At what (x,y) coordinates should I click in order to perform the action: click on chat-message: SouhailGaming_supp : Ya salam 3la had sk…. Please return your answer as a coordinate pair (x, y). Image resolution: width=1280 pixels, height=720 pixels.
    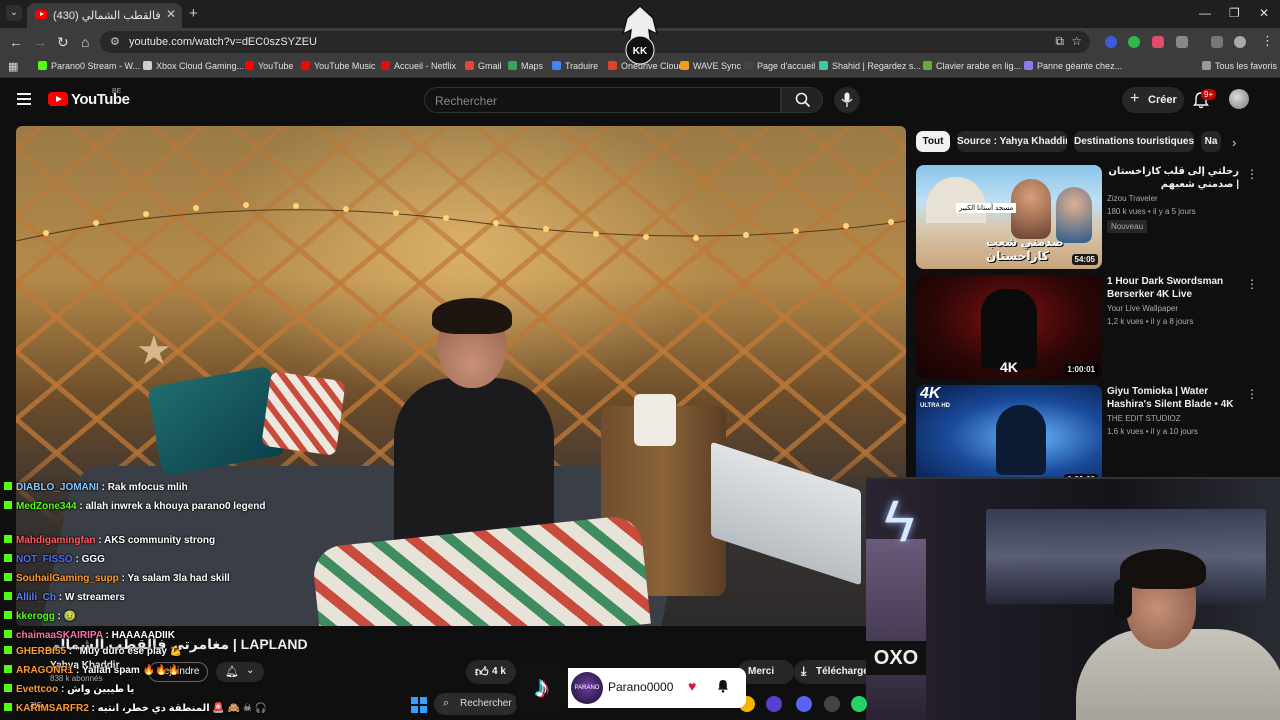
    Looking at the image, I should click on (117, 578).